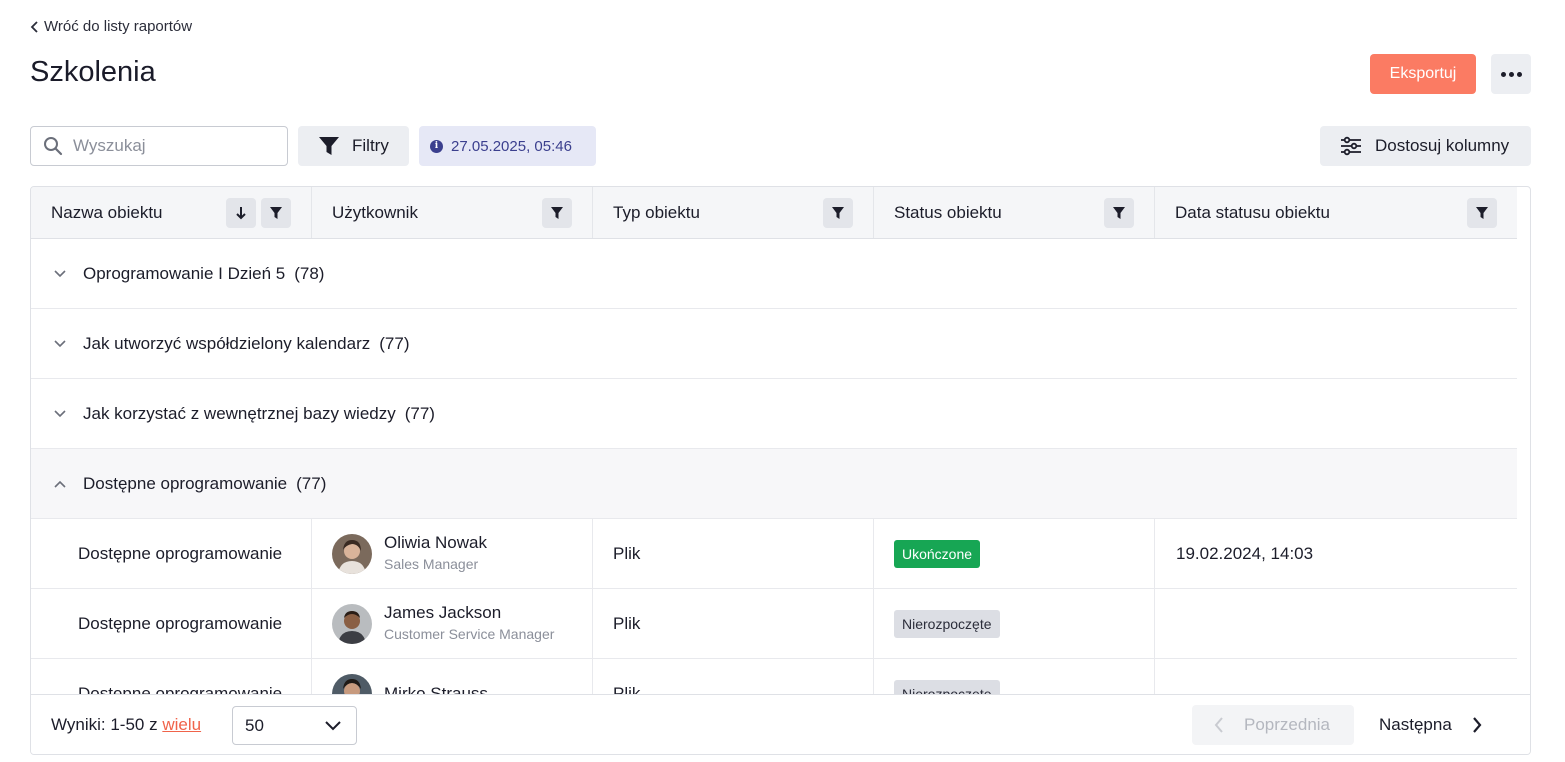 The image size is (1565, 762). Describe the element at coordinates (733, 212) in the screenshot. I see `column-header-object-type: Typ obiektu` at that location.